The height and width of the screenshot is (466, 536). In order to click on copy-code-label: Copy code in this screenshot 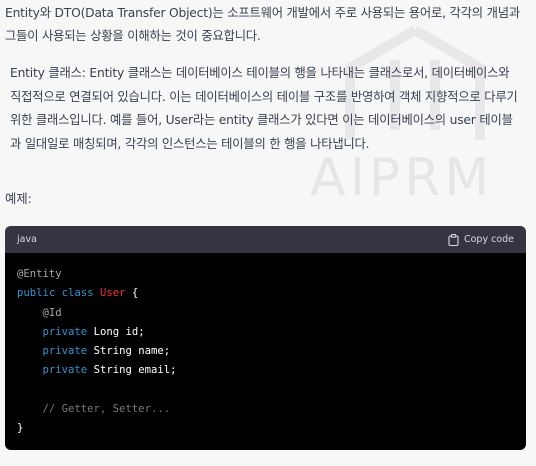, I will do `click(488, 239)`.